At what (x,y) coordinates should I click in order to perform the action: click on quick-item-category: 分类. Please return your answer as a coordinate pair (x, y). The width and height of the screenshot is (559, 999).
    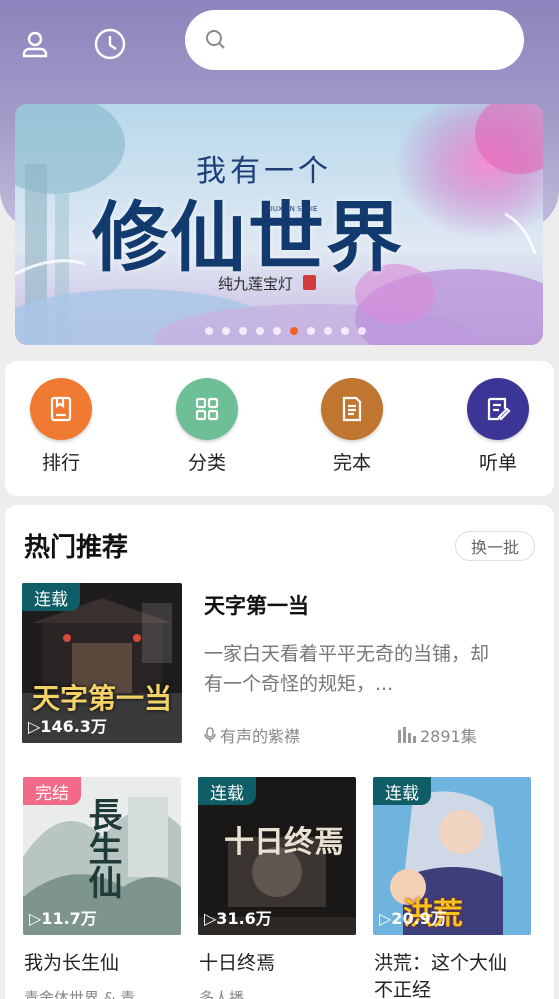
    Looking at the image, I should click on (207, 426).